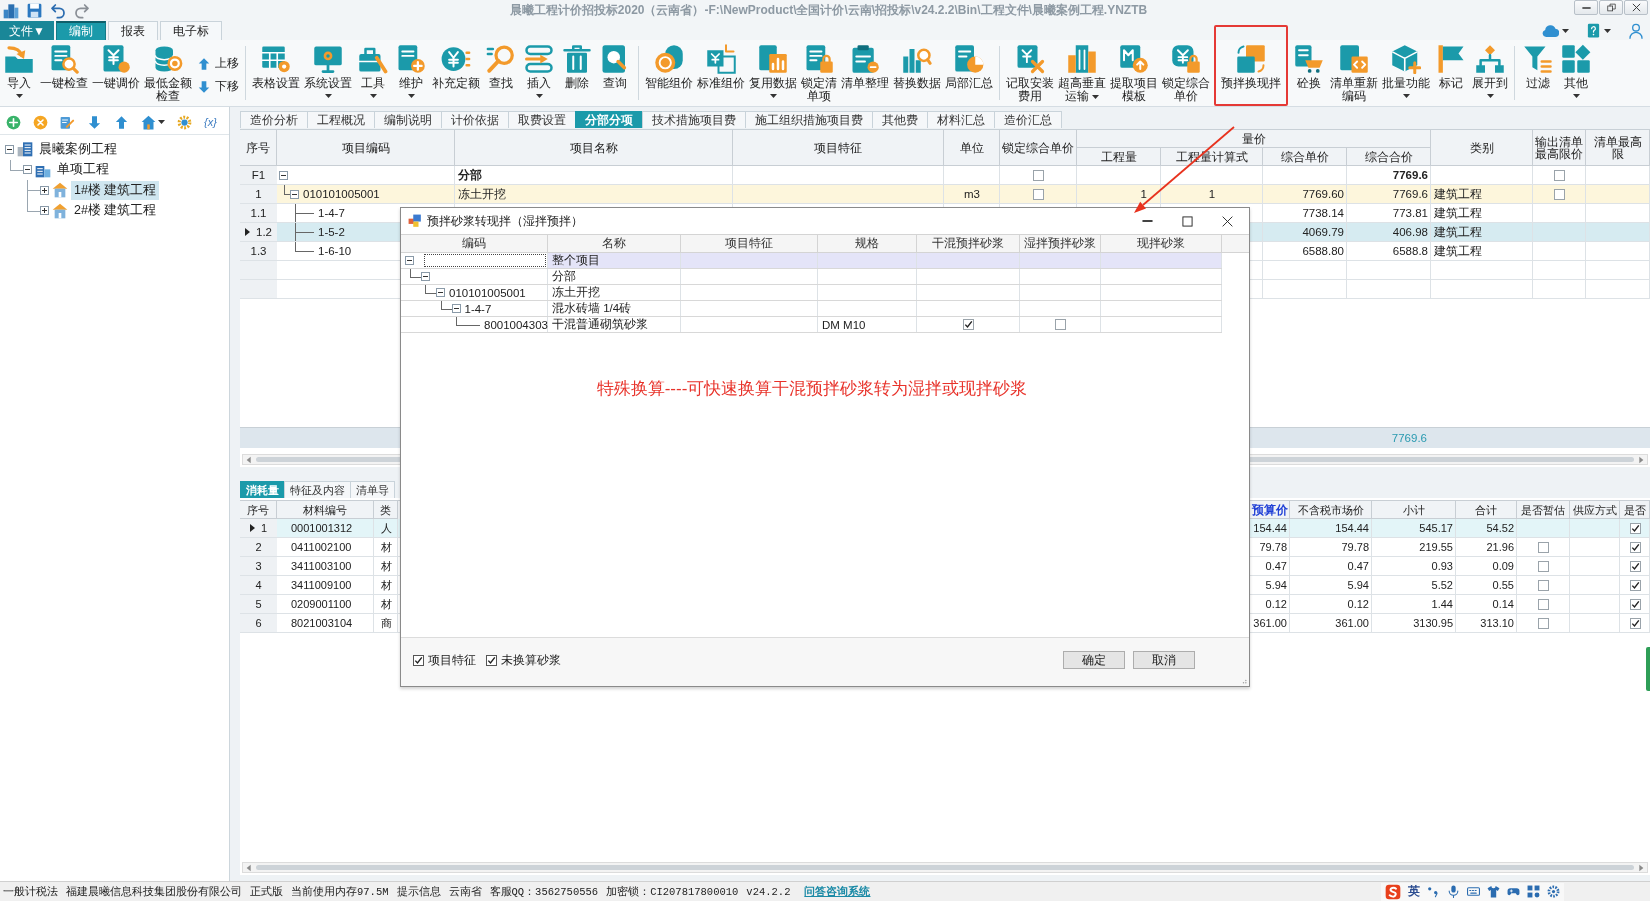 The width and height of the screenshot is (1650, 901). I want to click on shirt-icon, so click(1493, 891).